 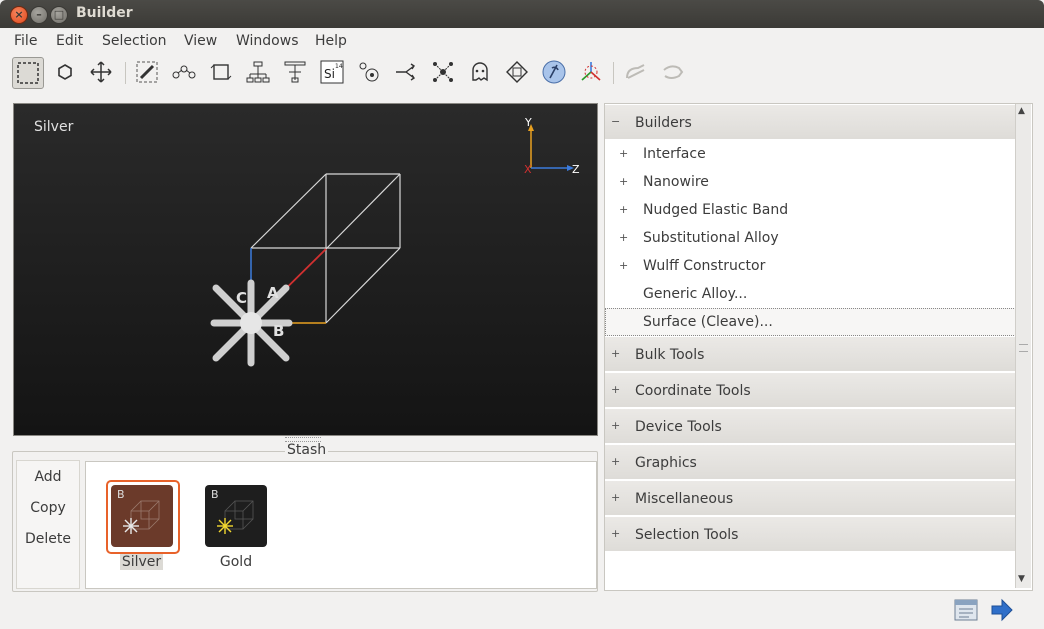 I want to click on element-si-button: Si 14, so click(x=332, y=72).